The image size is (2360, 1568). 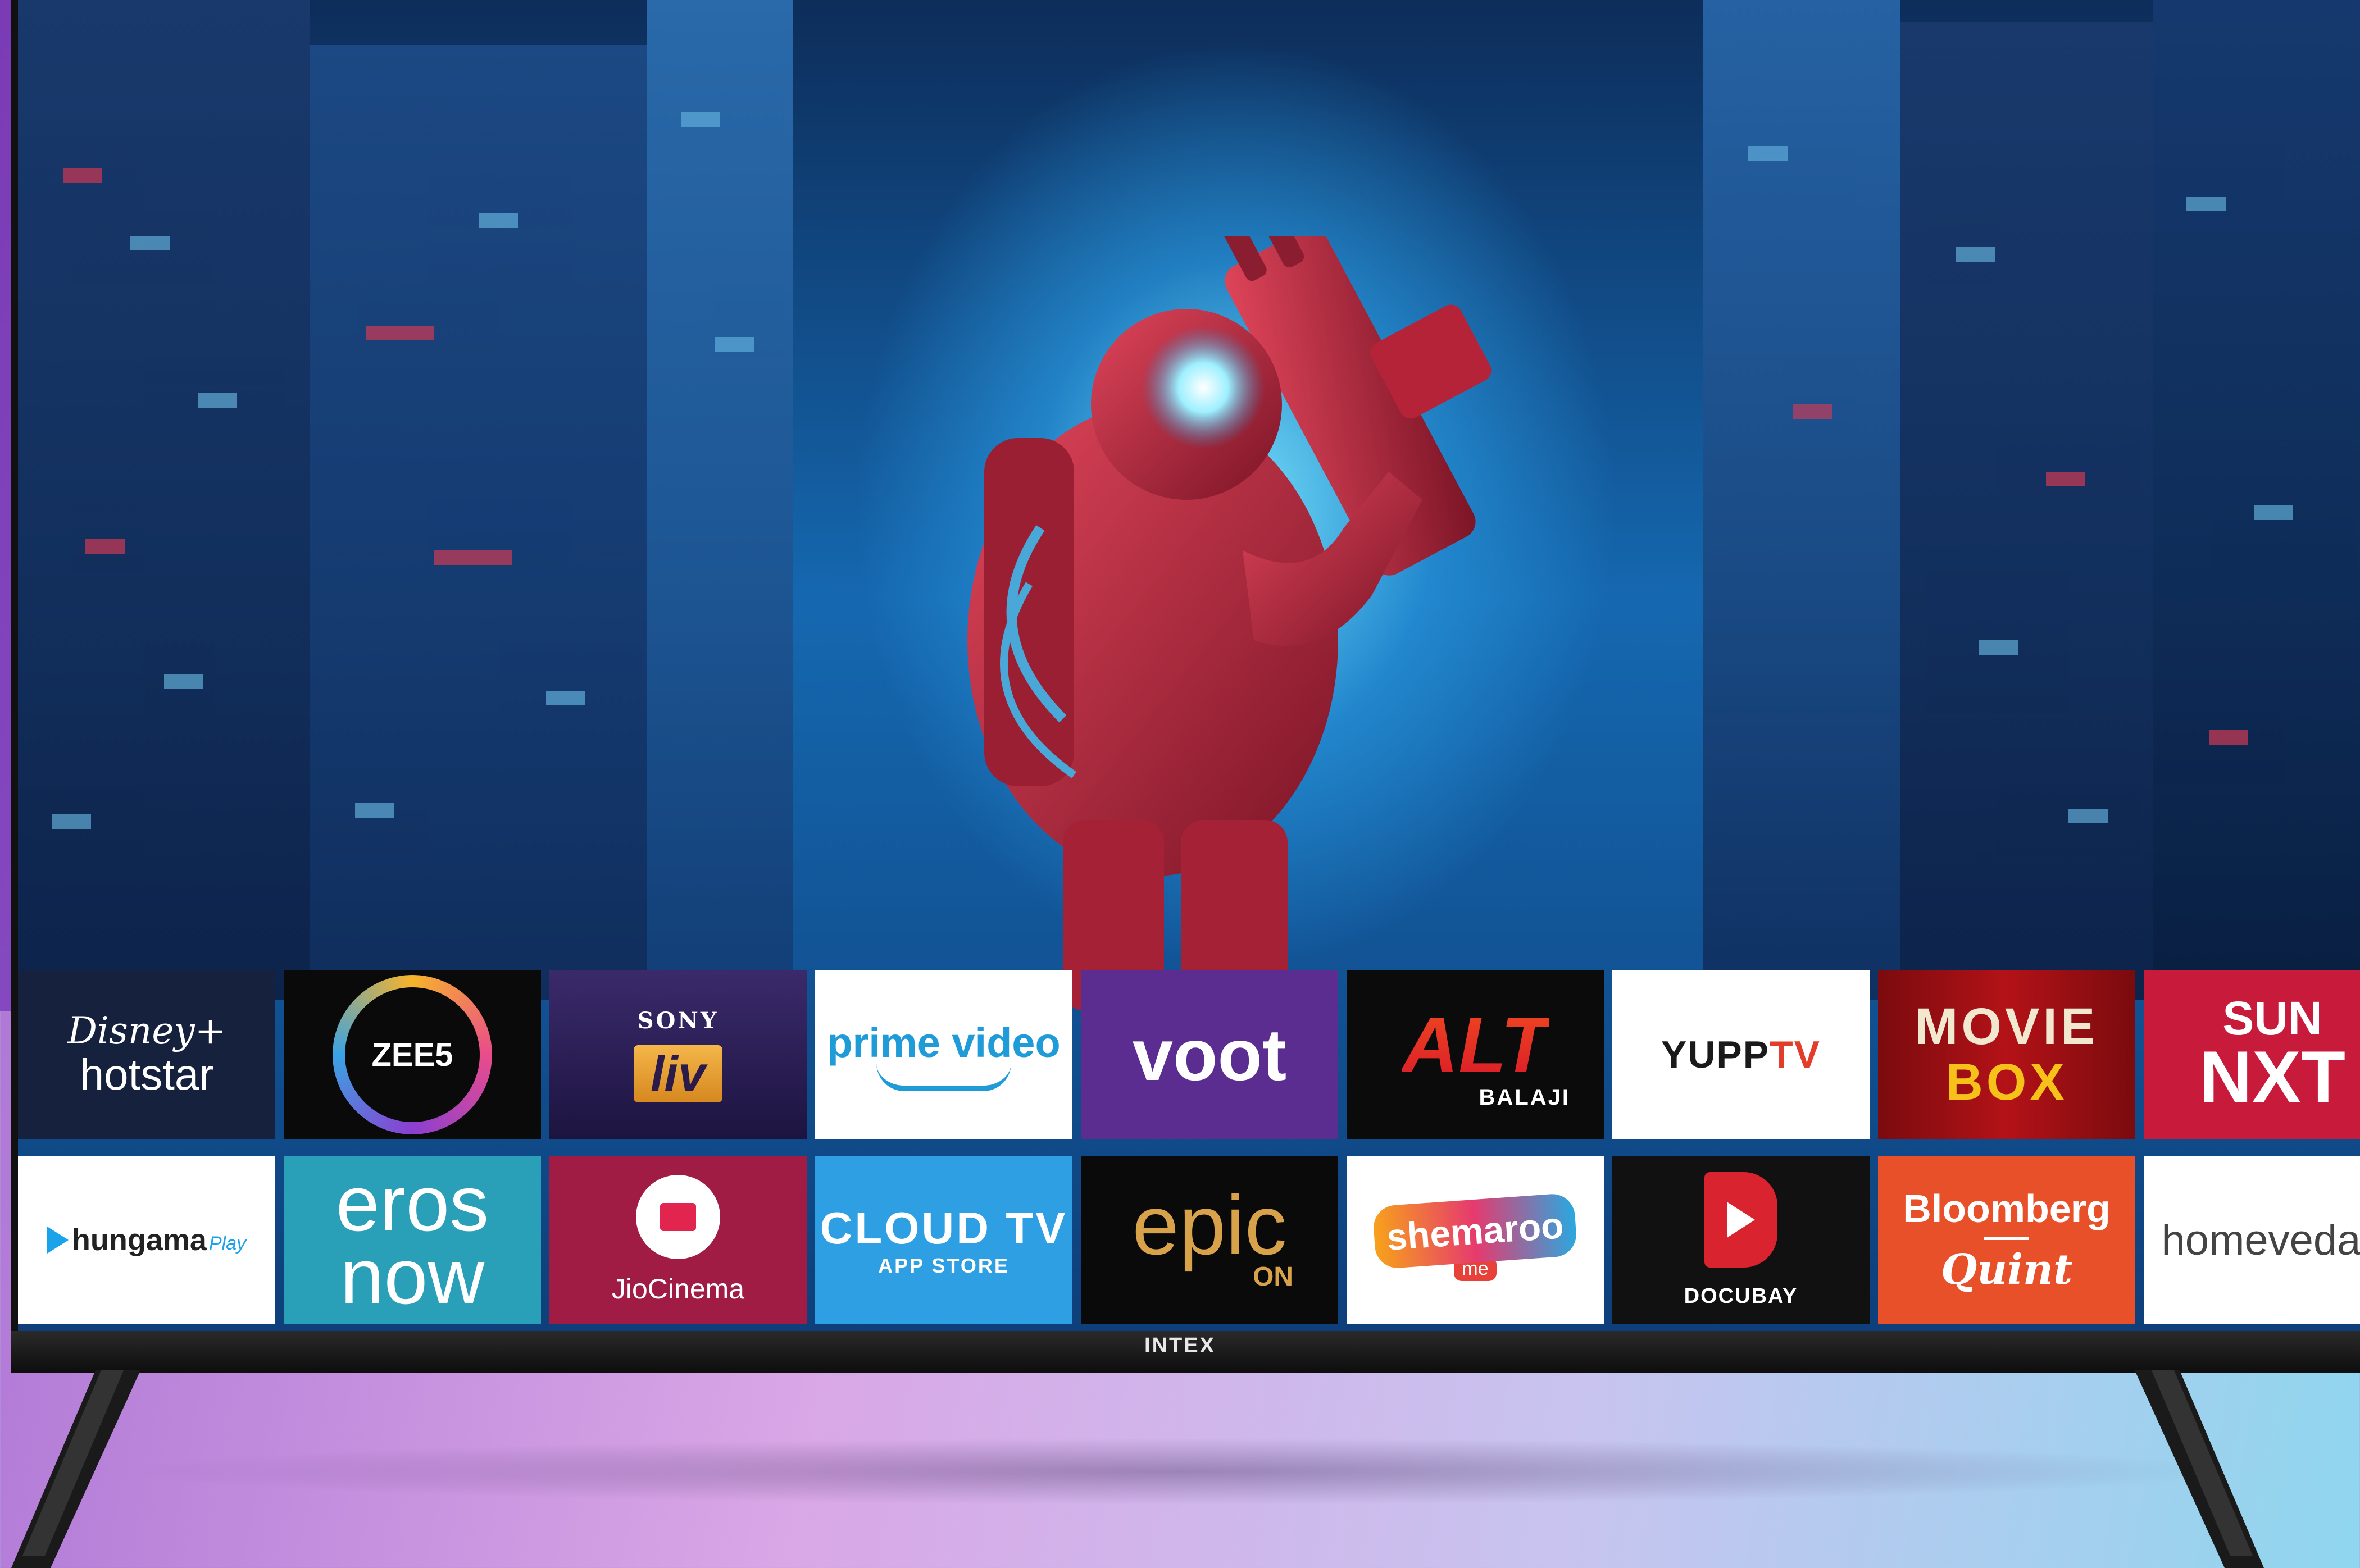 I want to click on clapperboard-icon, so click(x=678, y=1217).